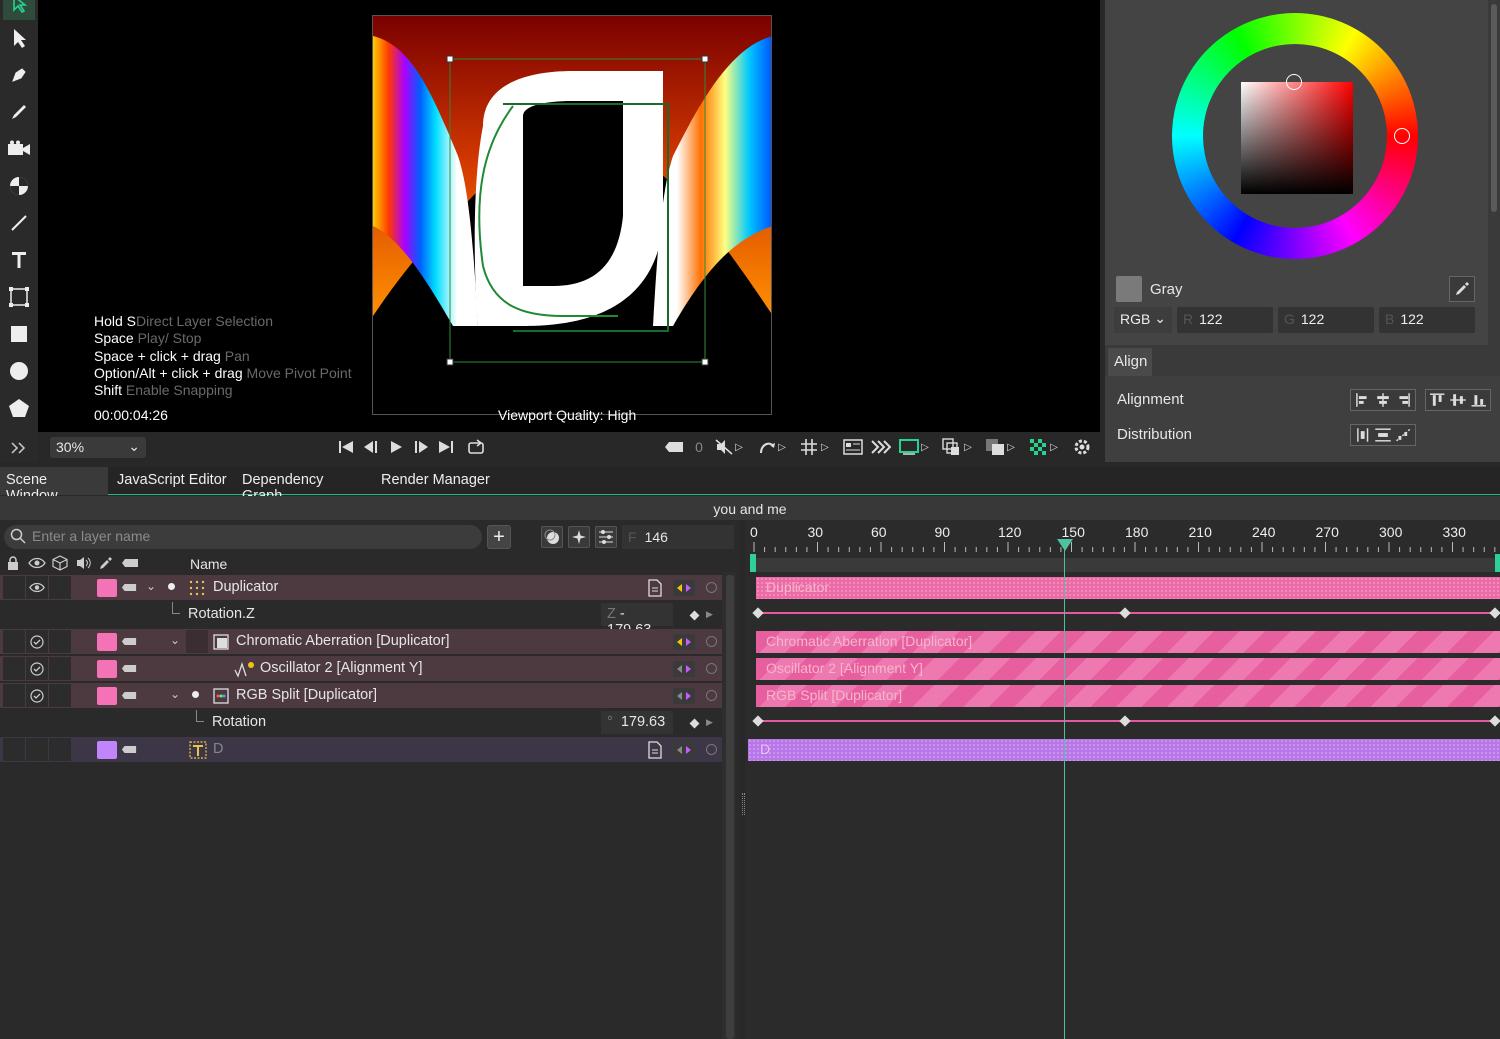  What do you see at coordinates (1402, 136) in the screenshot?
I see `hue-picker-handle` at bounding box center [1402, 136].